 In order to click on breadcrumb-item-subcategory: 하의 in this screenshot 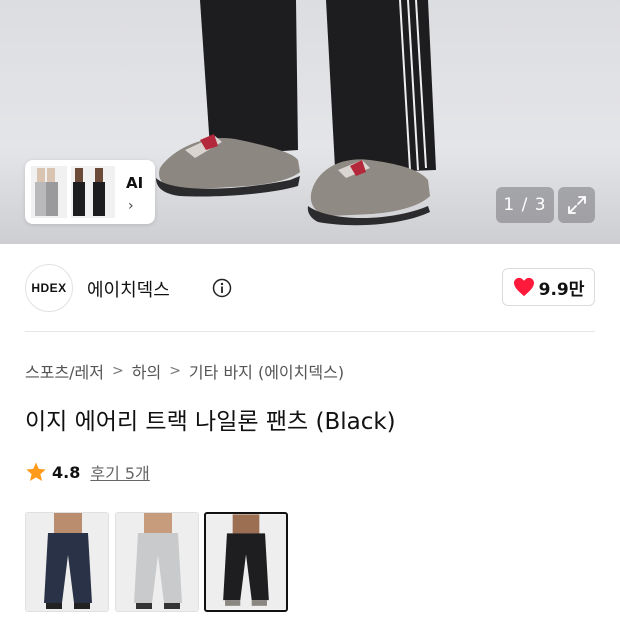, I will do `click(146, 371)`.